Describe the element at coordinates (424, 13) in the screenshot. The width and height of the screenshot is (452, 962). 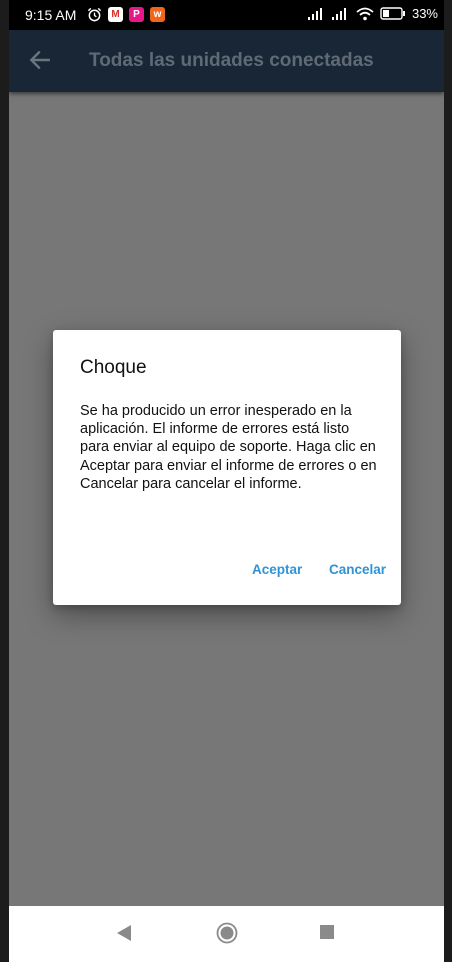
I see `battery-percent: 33%` at that location.